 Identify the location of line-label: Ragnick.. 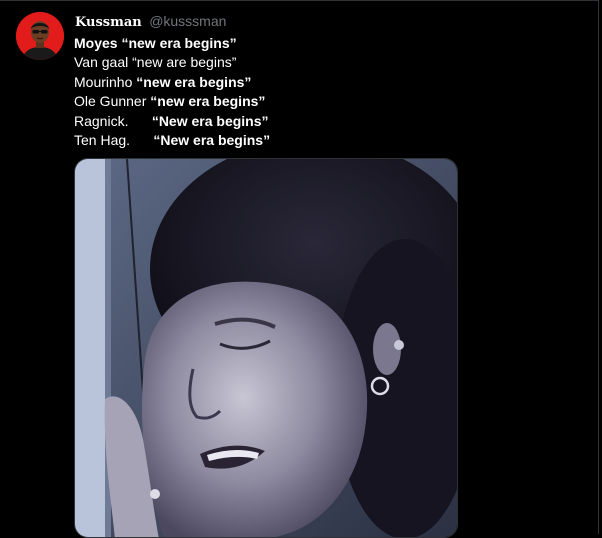
(111, 120).